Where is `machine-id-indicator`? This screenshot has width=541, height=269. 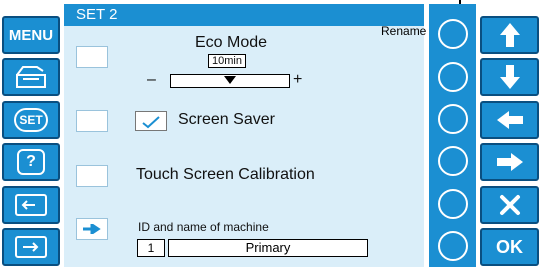
machine-id-indicator is located at coordinates (92, 229).